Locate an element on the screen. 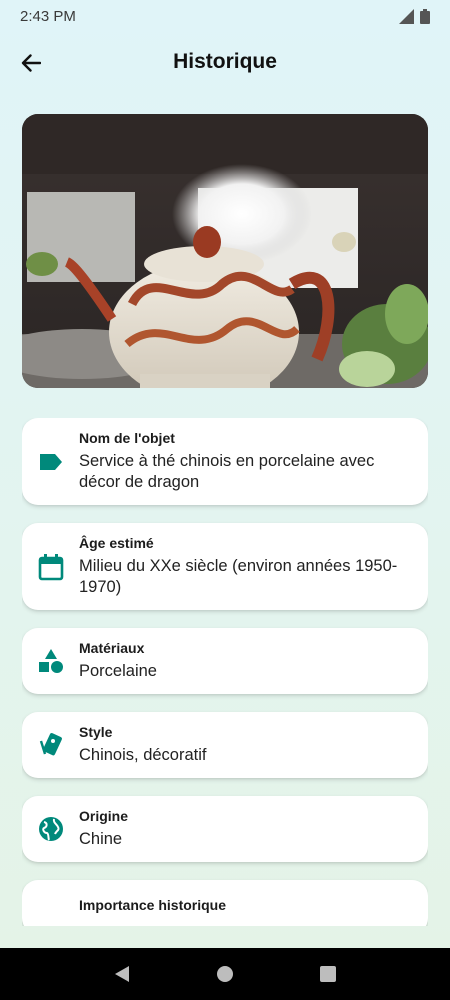 This screenshot has width=450, height=1000. card-label: Âge estimé is located at coordinates (116, 543).